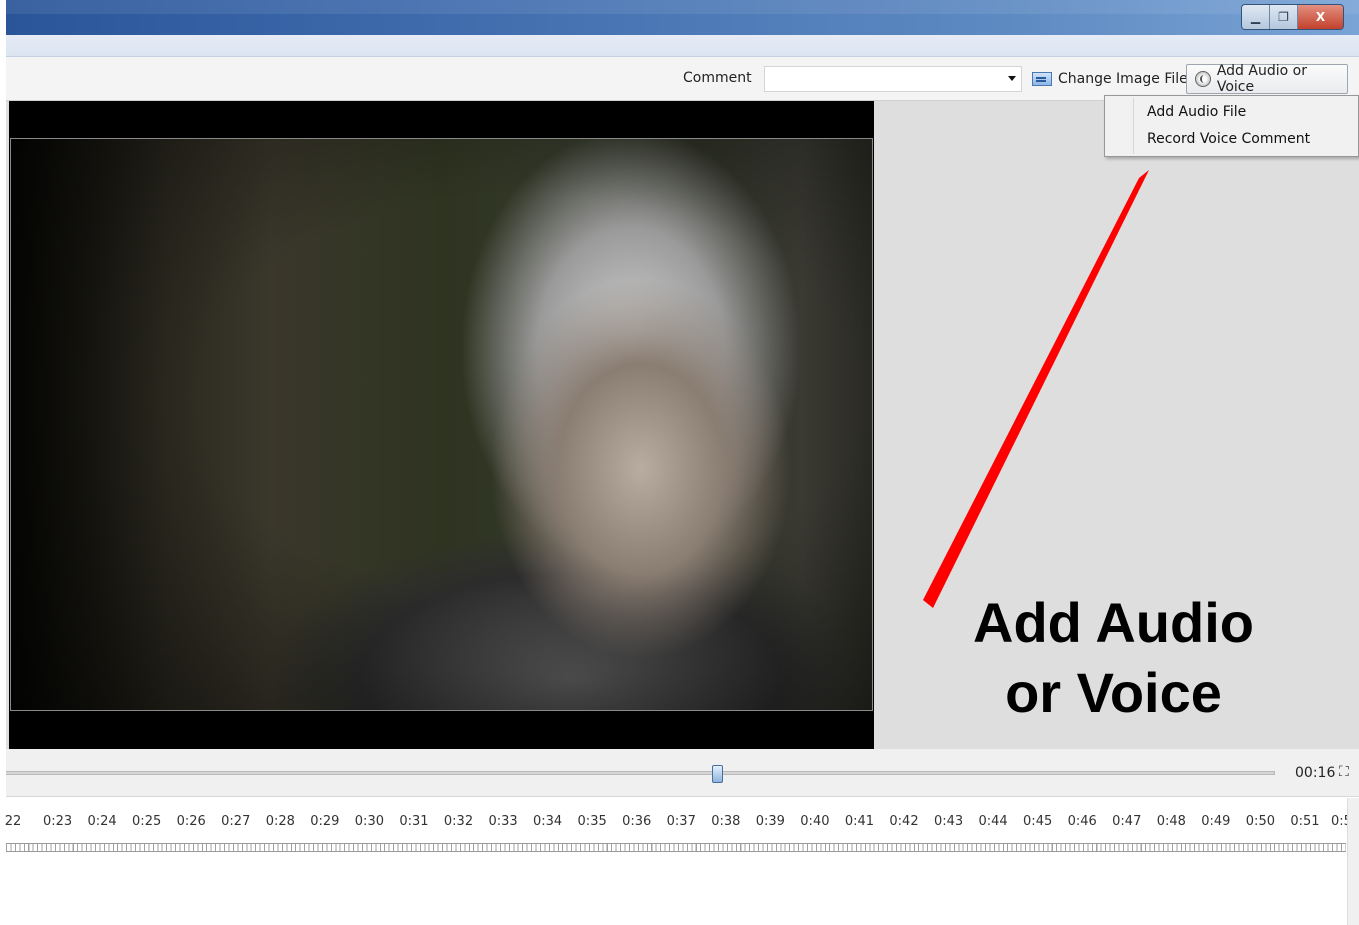 The width and height of the screenshot is (1359, 925). What do you see at coordinates (637, 821) in the screenshot?
I see `timeline-tick-label: 0:36` at bounding box center [637, 821].